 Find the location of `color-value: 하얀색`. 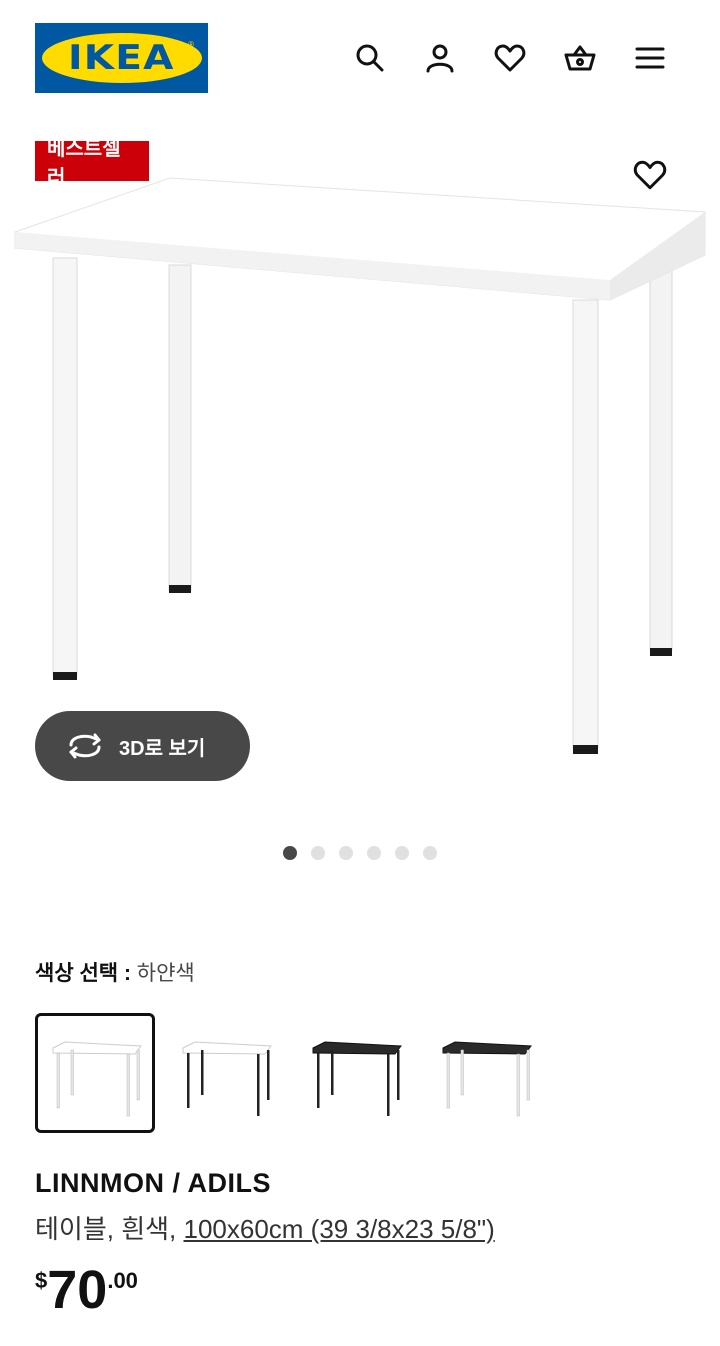

color-value: 하얀색 is located at coordinates (165, 973).